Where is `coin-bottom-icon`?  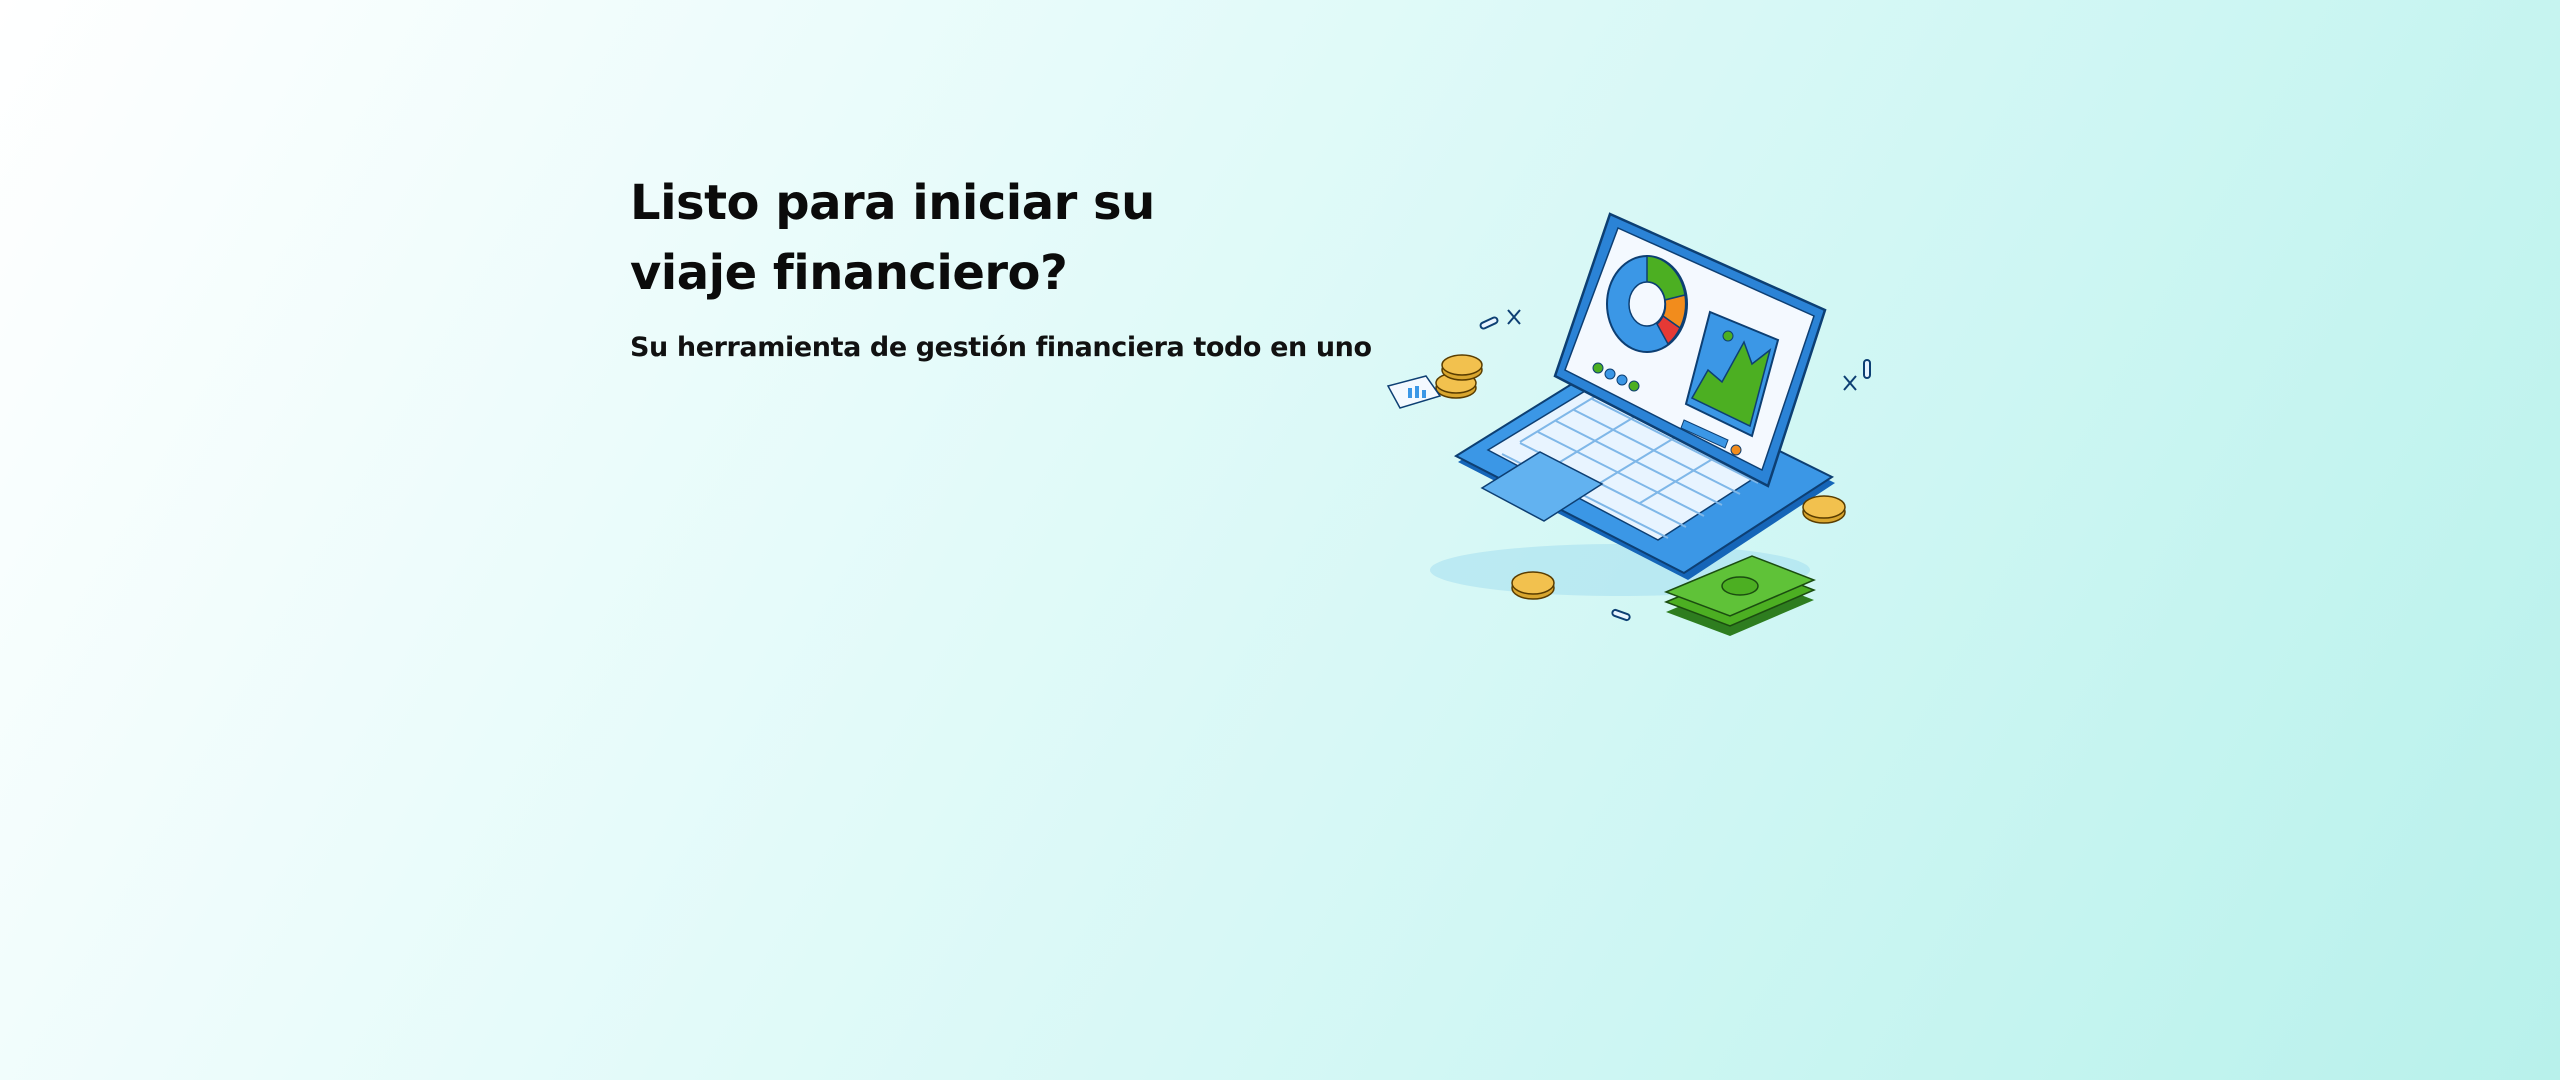
coin-bottom-icon is located at coordinates (1533, 585).